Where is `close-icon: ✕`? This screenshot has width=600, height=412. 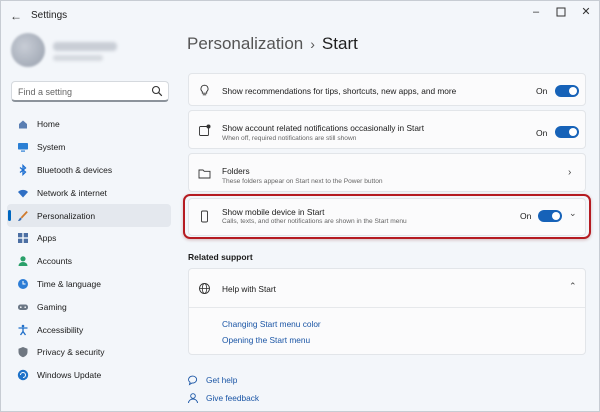
close-icon: ✕ is located at coordinates (586, 12).